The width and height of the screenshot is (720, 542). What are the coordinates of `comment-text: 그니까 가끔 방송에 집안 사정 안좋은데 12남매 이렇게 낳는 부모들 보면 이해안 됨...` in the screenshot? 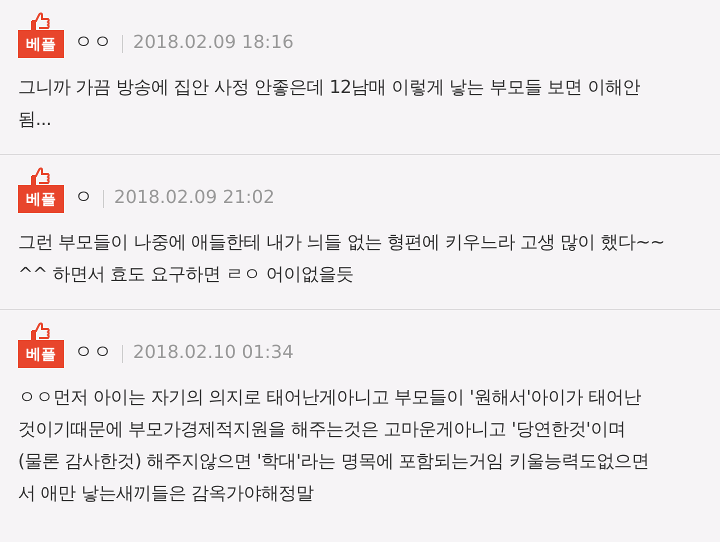 It's located at (329, 104).